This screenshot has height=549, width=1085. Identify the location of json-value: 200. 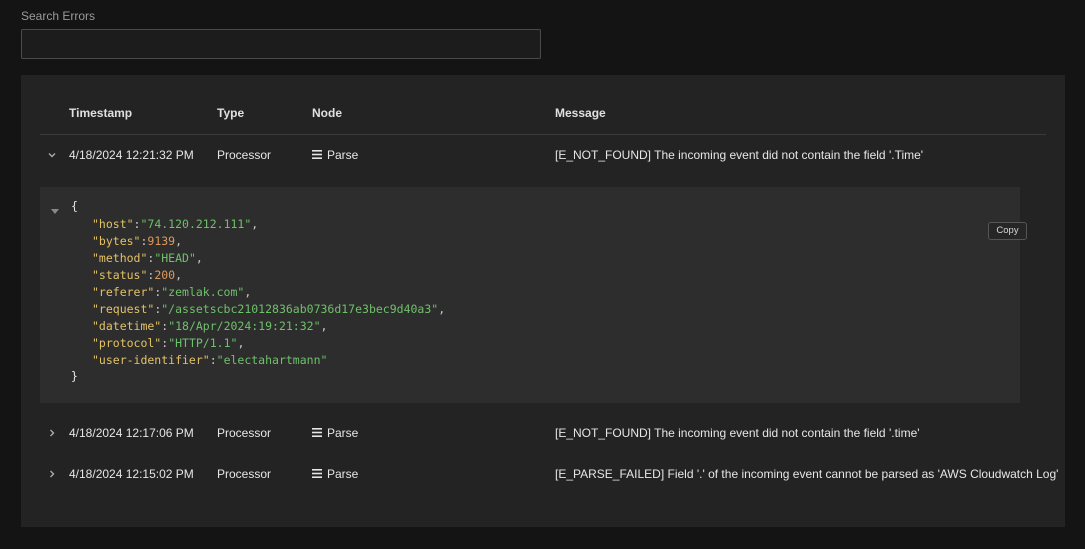
(165, 275).